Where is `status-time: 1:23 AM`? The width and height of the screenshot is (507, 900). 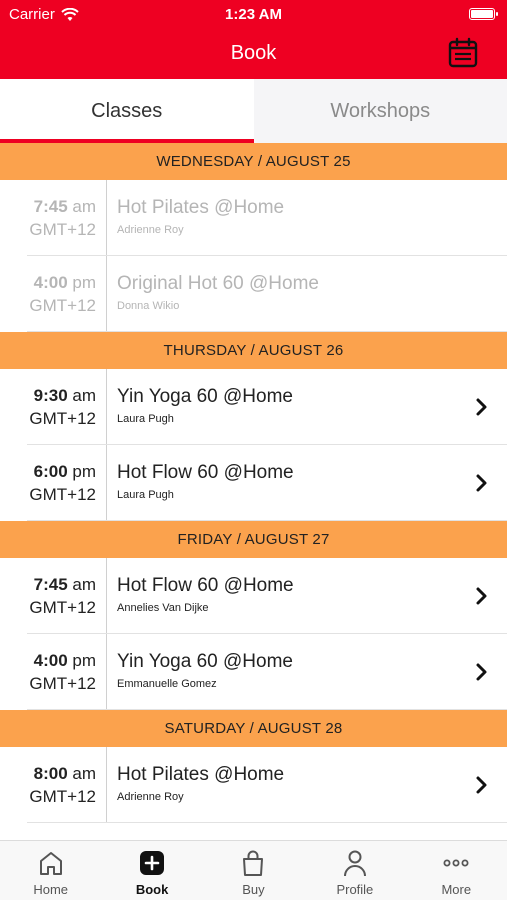
status-time: 1:23 AM is located at coordinates (253, 14).